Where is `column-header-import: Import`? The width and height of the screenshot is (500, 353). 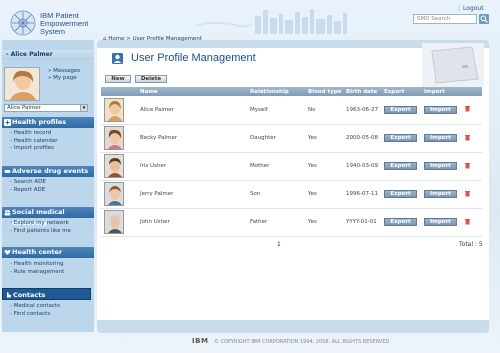
column-header-import: Import is located at coordinates (441, 91).